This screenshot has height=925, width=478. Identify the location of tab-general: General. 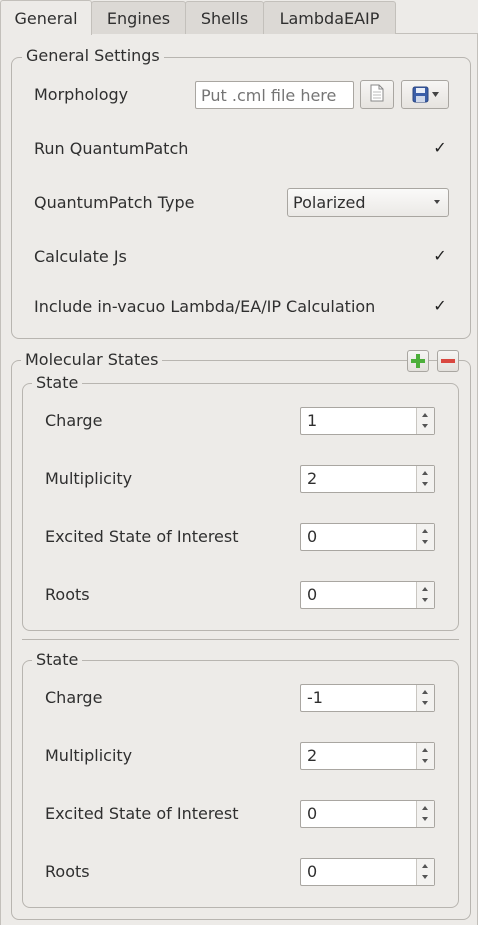
(46, 17).